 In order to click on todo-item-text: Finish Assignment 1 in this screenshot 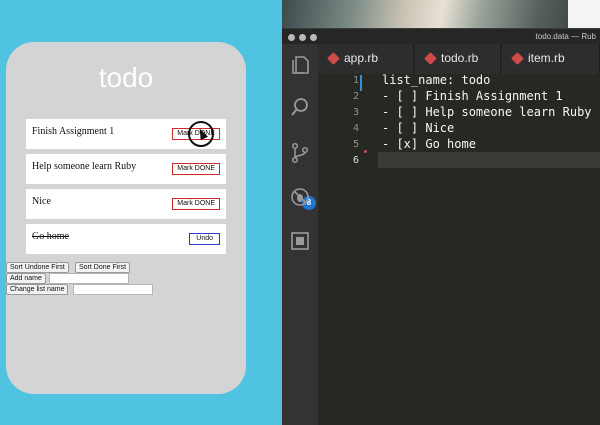, I will do `click(73, 131)`.